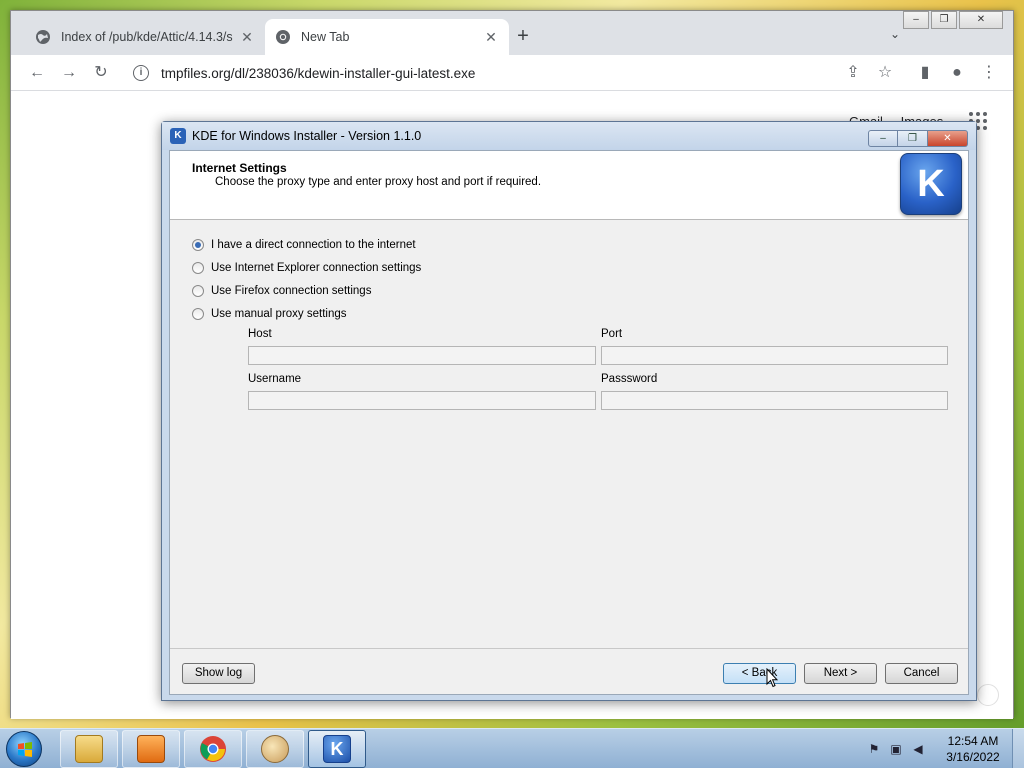 Image resolution: width=1024 pixels, height=768 pixels. Describe the element at coordinates (141, 73) in the screenshot. I see `site-info-icon: i` at that location.